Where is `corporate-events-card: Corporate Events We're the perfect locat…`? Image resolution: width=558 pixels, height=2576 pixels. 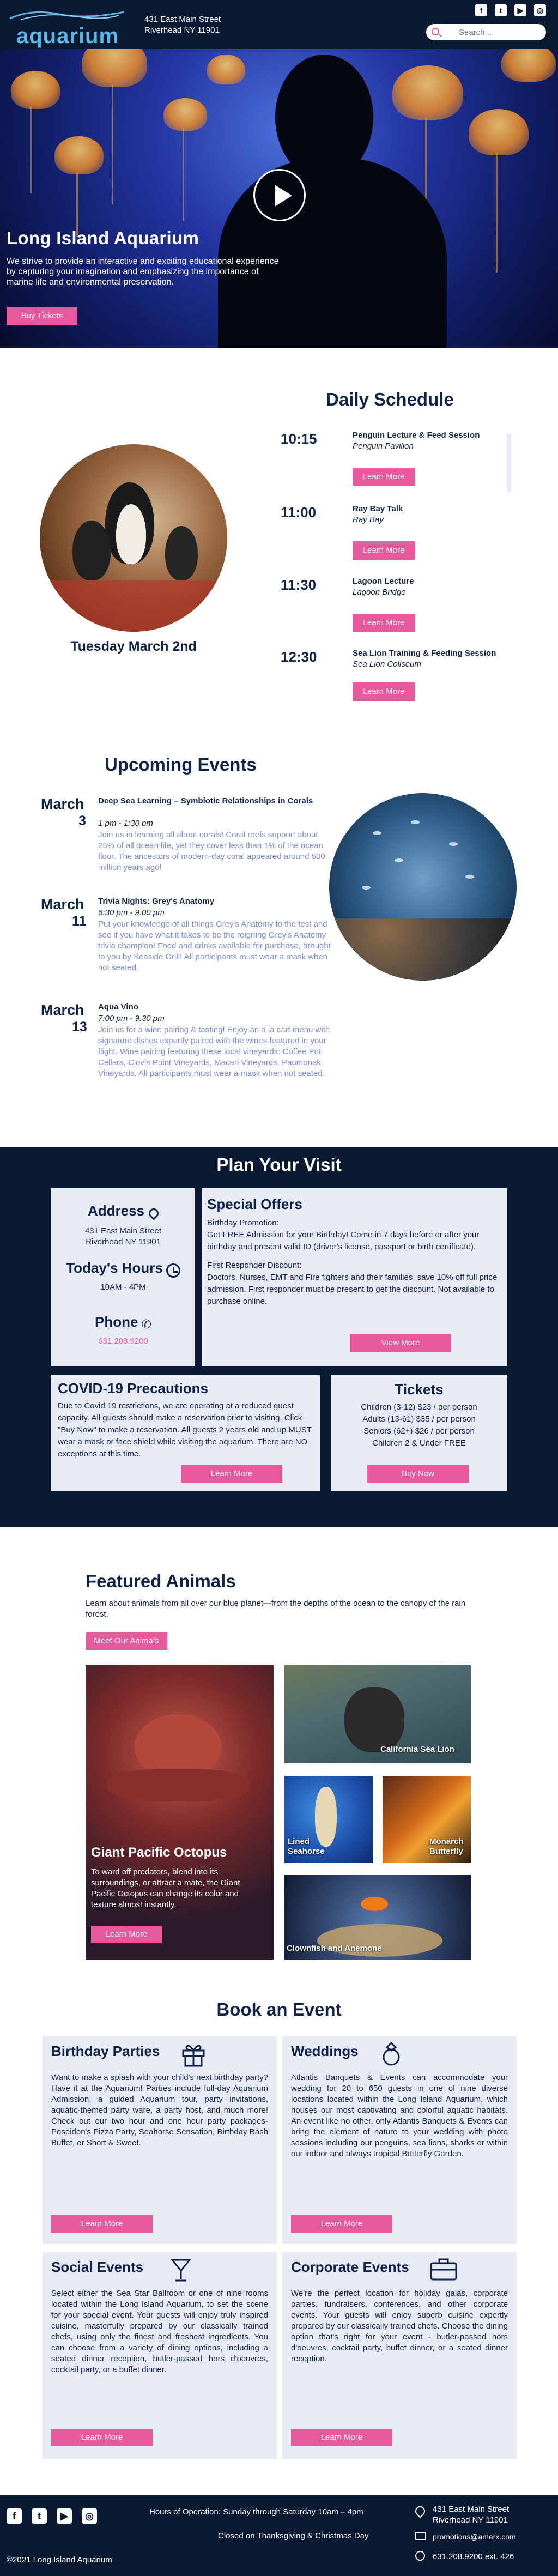 corporate-events-card: Corporate Events We're the perfect locat… is located at coordinates (399, 2355).